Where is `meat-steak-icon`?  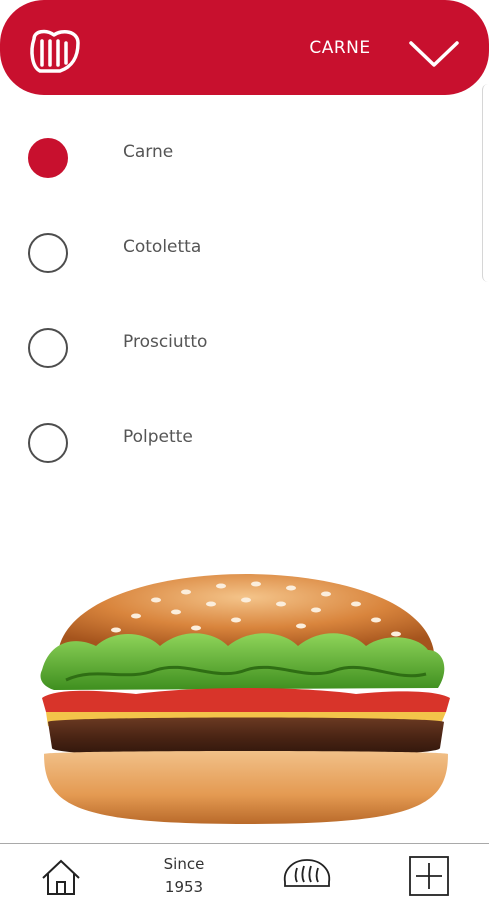
meat-steak-icon is located at coordinates (55, 51).